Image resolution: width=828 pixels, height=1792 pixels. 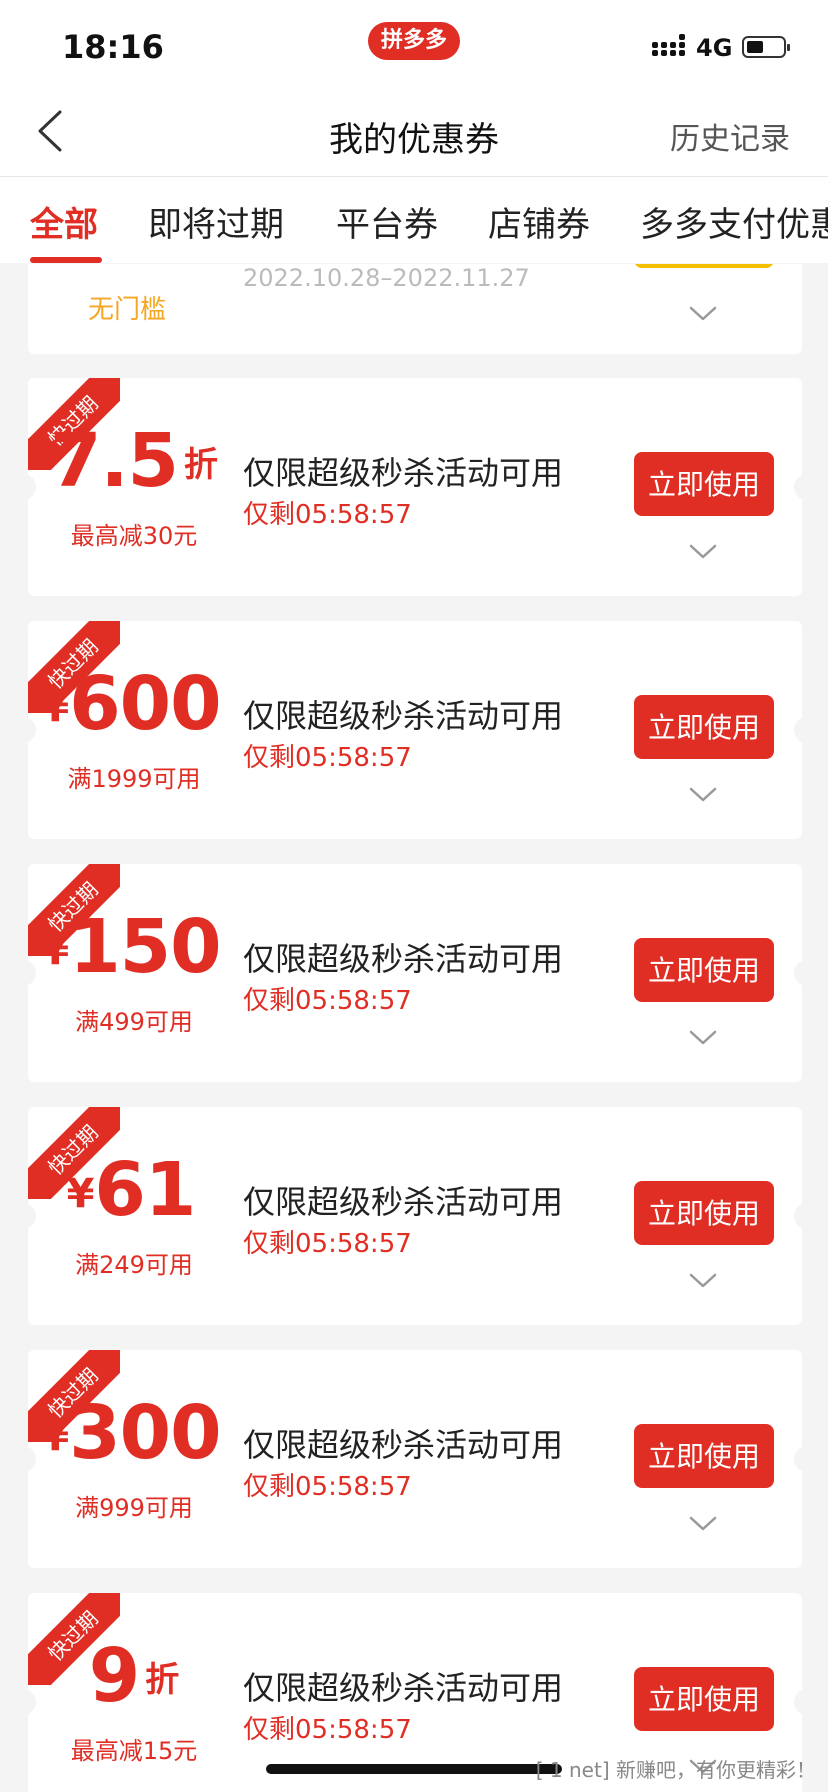 What do you see at coordinates (134, 1022) in the screenshot?
I see `coupon-threshold: 满499可用` at bounding box center [134, 1022].